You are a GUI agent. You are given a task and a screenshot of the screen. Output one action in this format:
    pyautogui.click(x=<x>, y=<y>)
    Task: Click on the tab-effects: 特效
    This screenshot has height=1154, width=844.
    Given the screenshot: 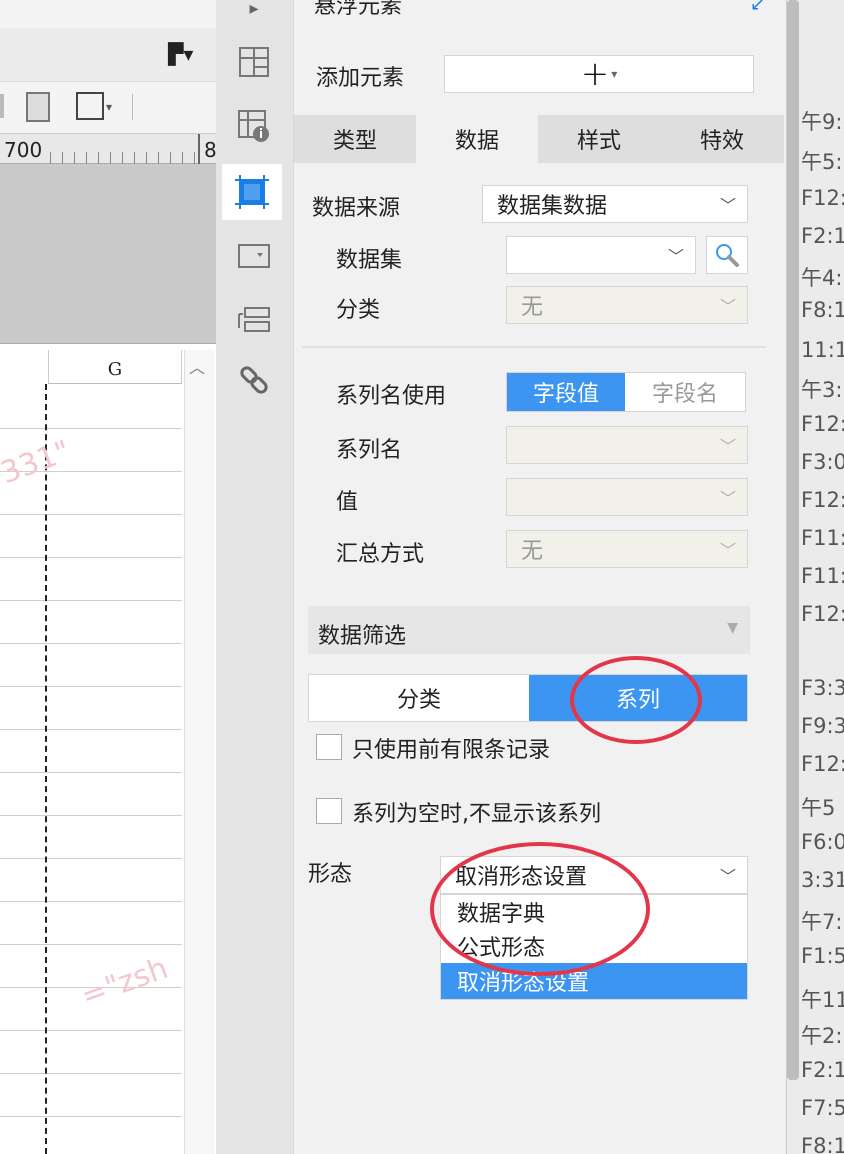 What is the action you would take?
    pyautogui.click(x=722, y=139)
    